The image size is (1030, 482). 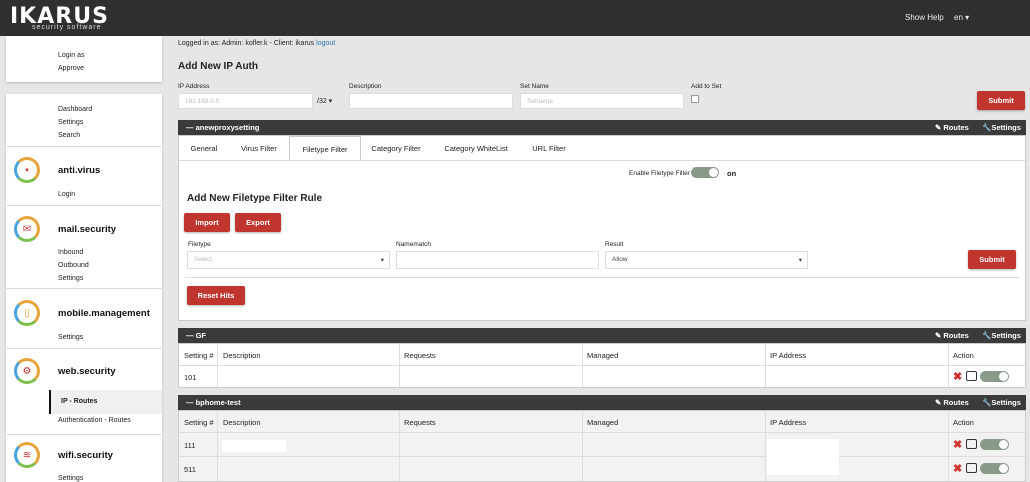 I want to click on tab-category-whitelist: Category WhiteList, so click(x=476, y=148).